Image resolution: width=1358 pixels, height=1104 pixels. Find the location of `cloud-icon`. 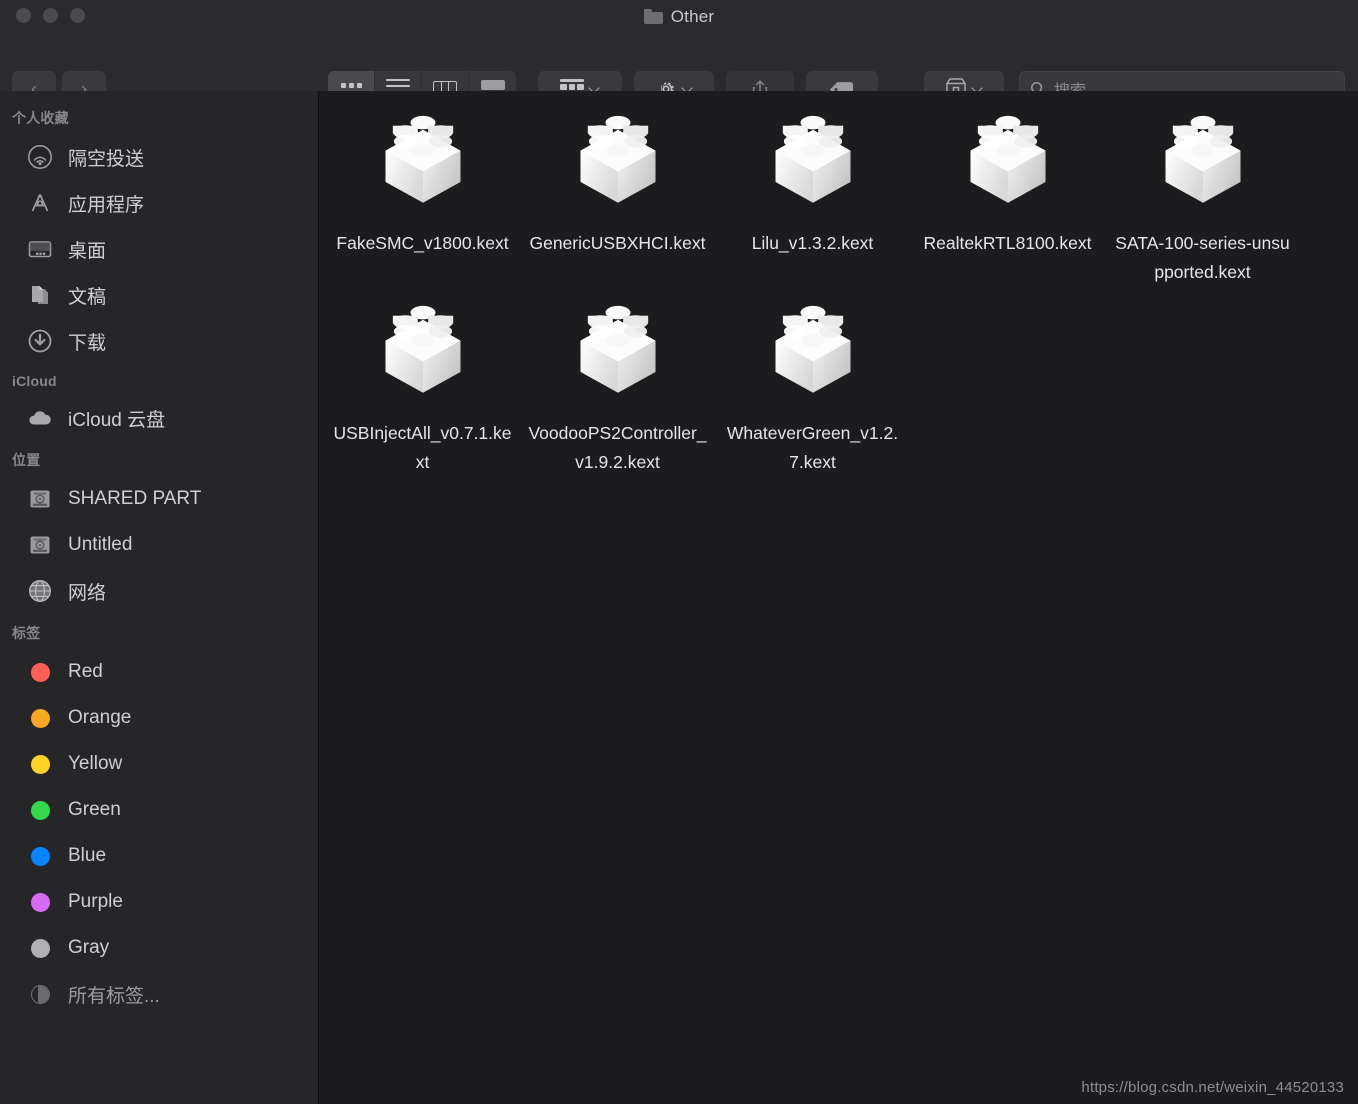

cloud-icon is located at coordinates (40, 418).